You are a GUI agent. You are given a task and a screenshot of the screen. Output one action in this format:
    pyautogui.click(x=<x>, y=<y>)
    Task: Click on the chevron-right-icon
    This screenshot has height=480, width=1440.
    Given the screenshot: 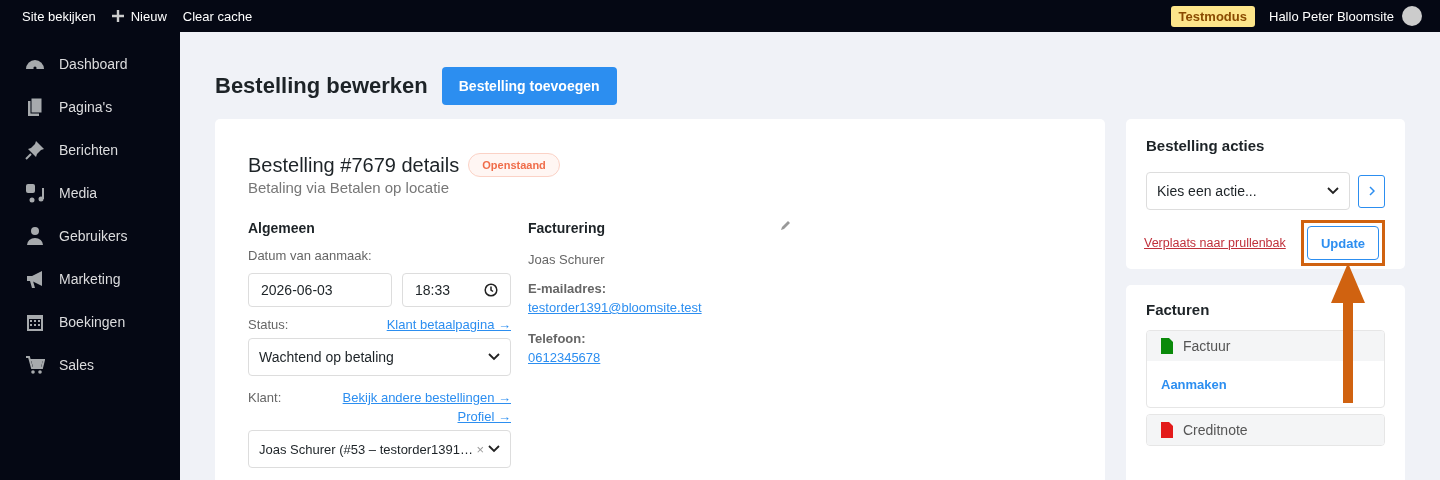 What is the action you would take?
    pyautogui.click(x=1371, y=191)
    